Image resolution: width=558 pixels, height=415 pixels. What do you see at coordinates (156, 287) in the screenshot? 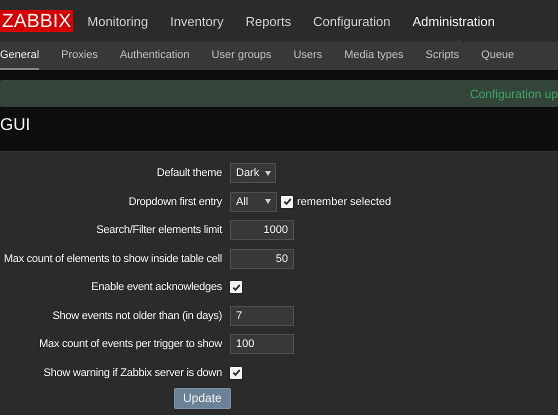
I see `field-label: Enable event acknowledges` at bounding box center [156, 287].